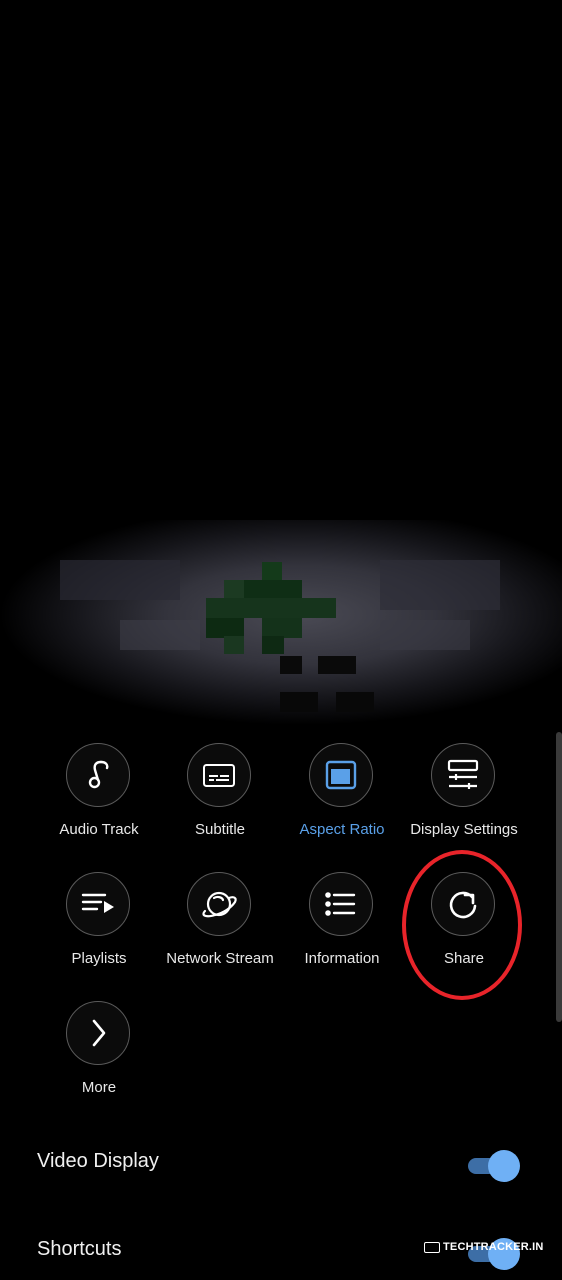 This screenshot has width=562, height=1280. What do you see at coordinates (219, 904) in the screenshot?
I see `planet-icon` at bounding box center [219, 904].